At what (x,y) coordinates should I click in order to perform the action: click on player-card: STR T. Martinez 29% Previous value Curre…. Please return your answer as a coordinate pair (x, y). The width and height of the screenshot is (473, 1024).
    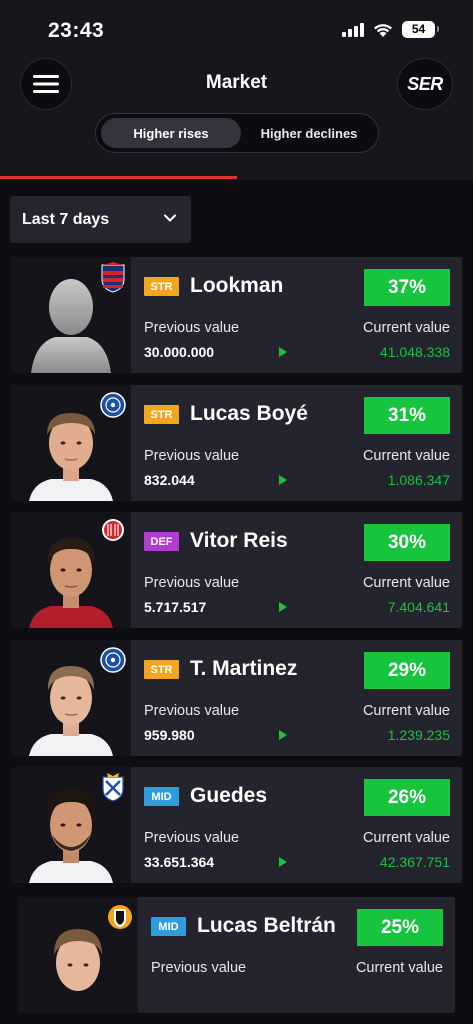
    Looking at the image, I should click on (236, 698).